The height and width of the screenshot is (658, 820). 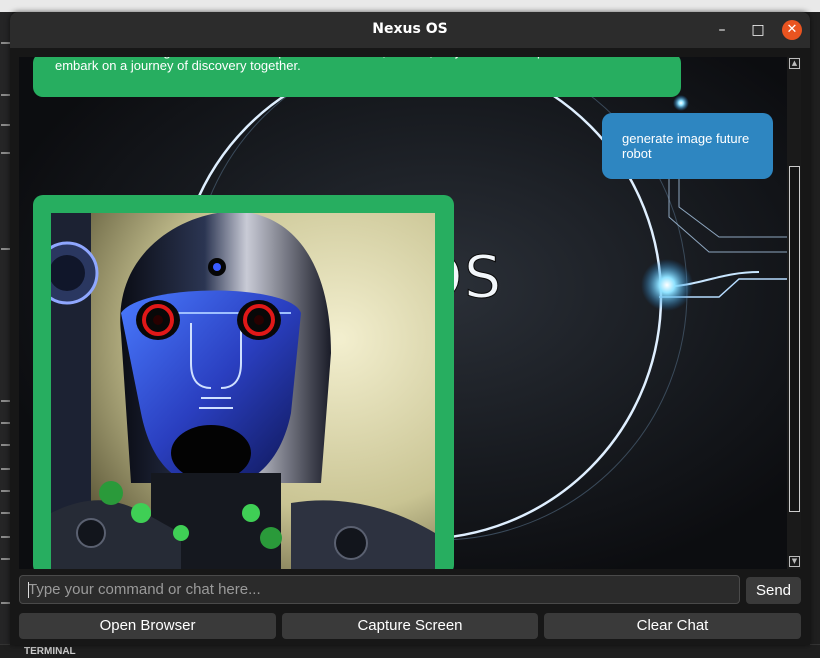 What do you see at coordinates (773, 590) in the screenshot?
I see `send-button: Send` at bounding box center [773, 590].